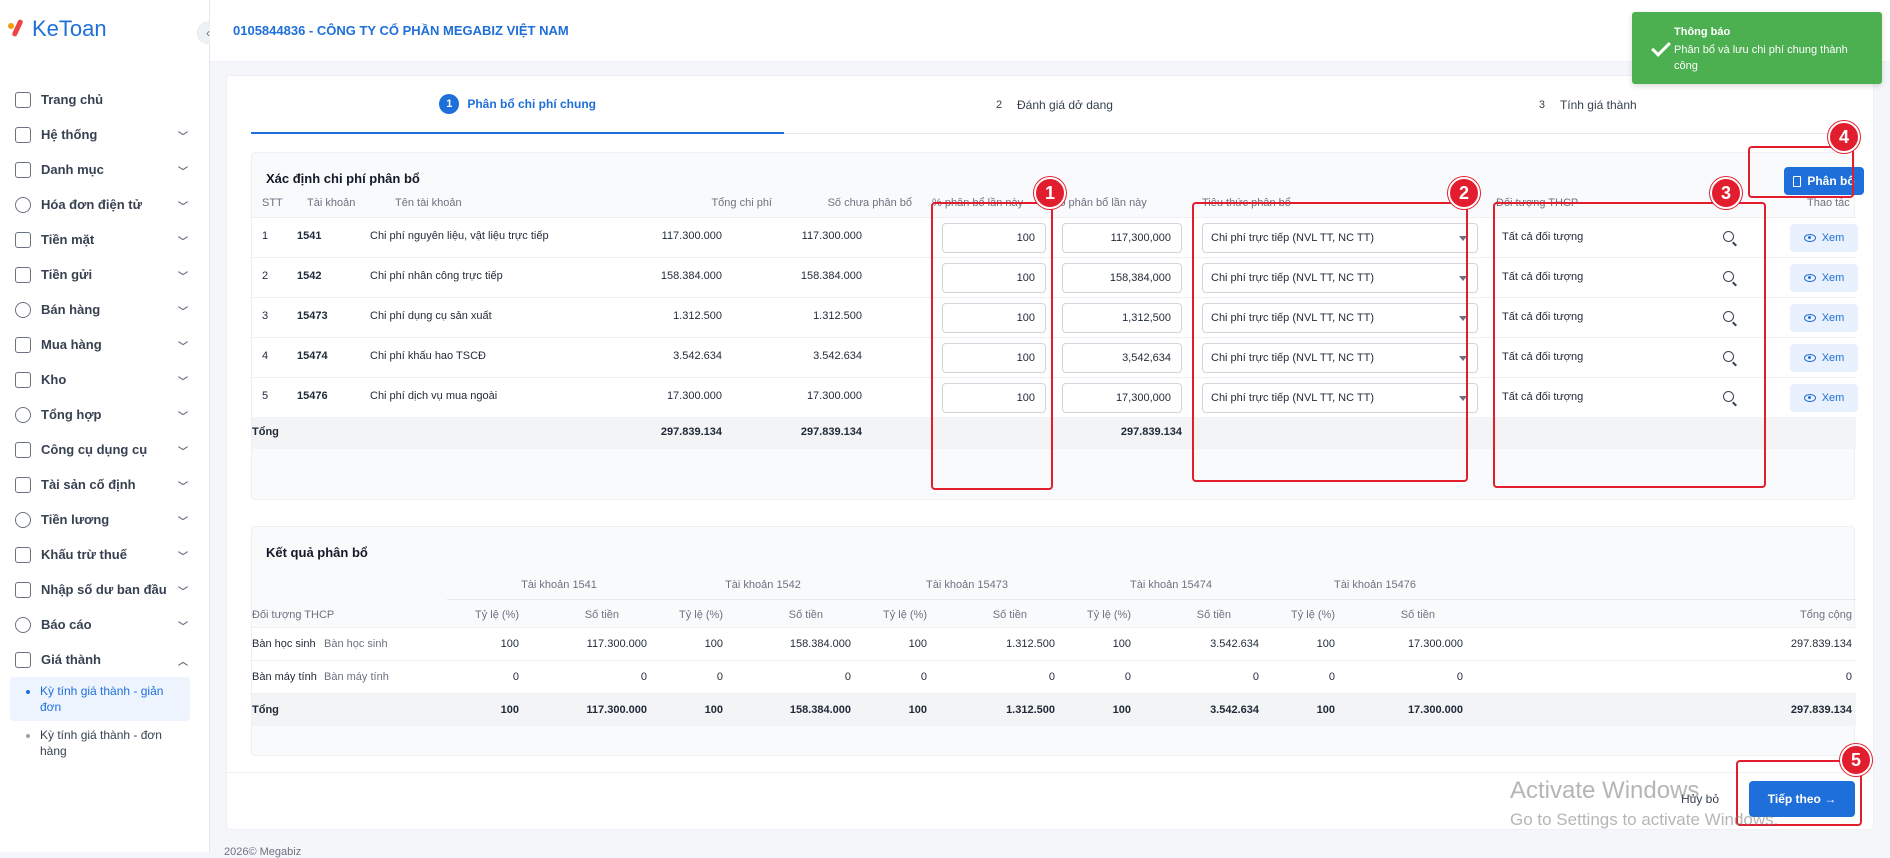 The height and width of the screenshot is (858, 1890). Describe the element at coordinates (697, 356) in the screenshot. I see `row-total-cost: 3.542.634` at that location.